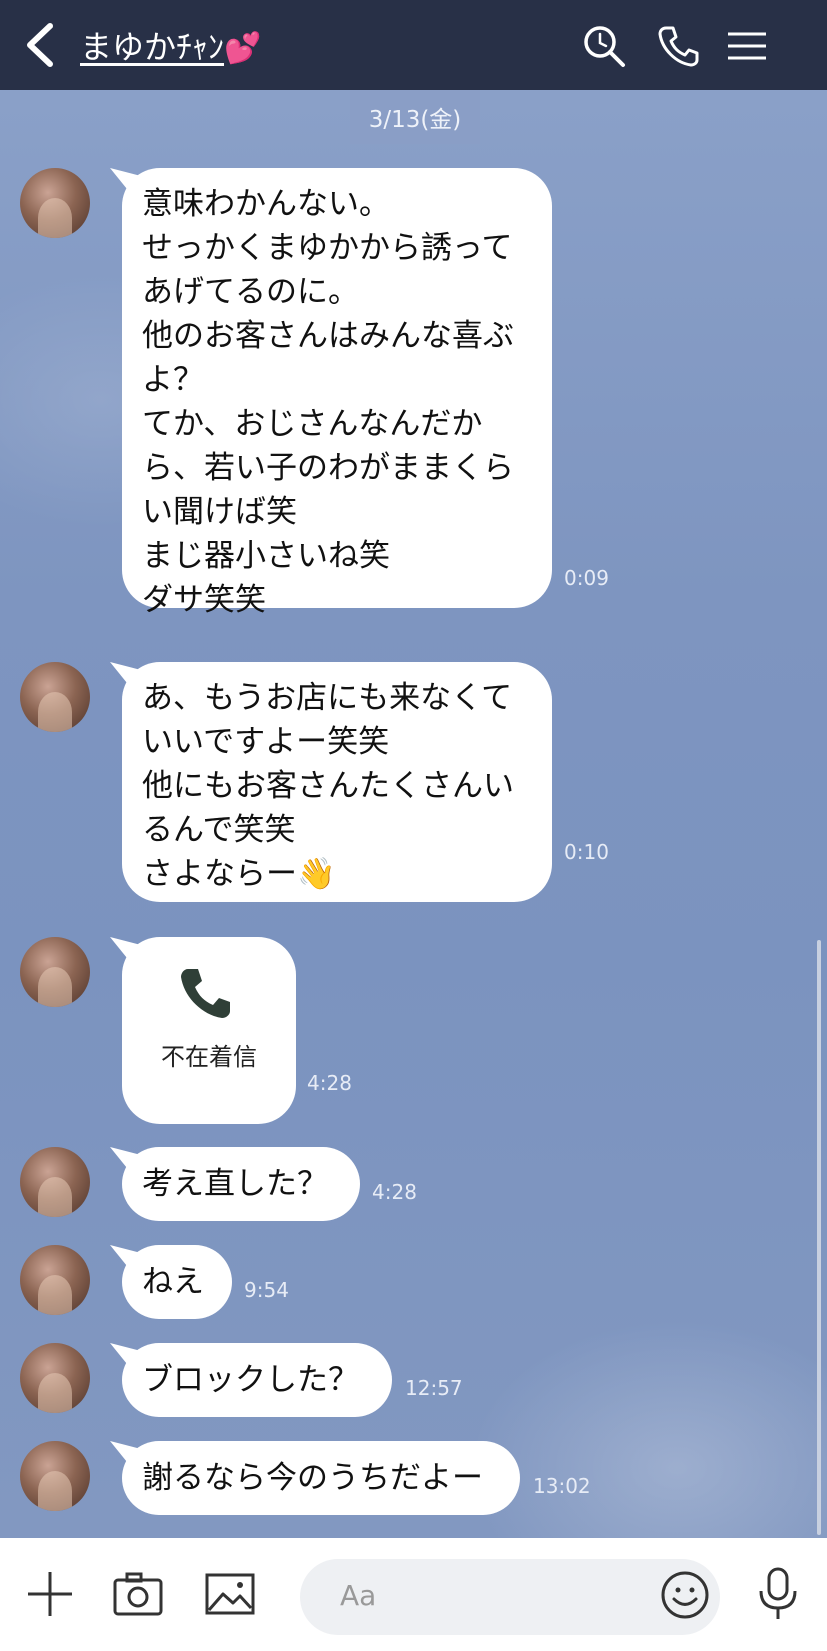 The height and width of the screenshot is (1651, 827). Describe the element at coordinates (173, 1282) in the screenshot. I see `message-text: ねえ` at that location.